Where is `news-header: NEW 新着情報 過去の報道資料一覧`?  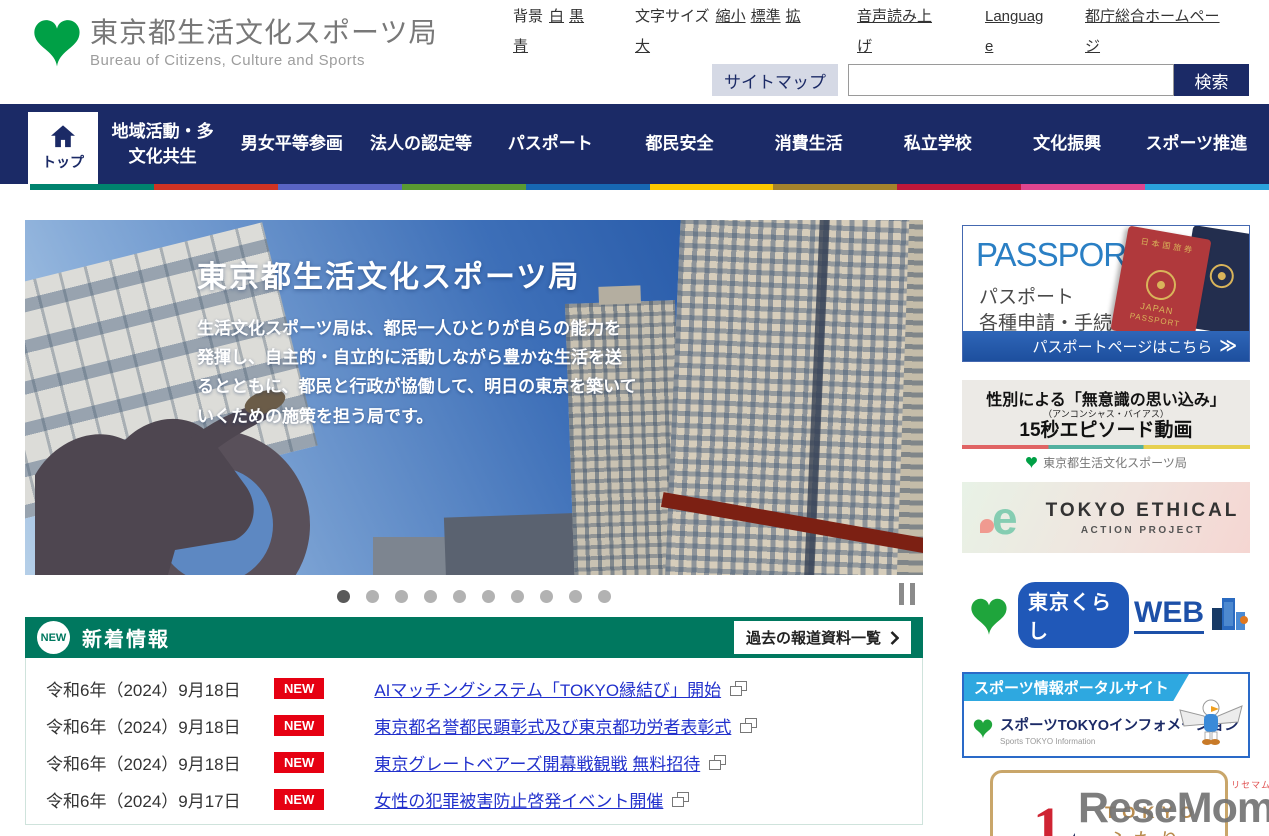
news-header: NEW 新着情報 過去の報道資料一覧 is located at coordinates (474, 637).